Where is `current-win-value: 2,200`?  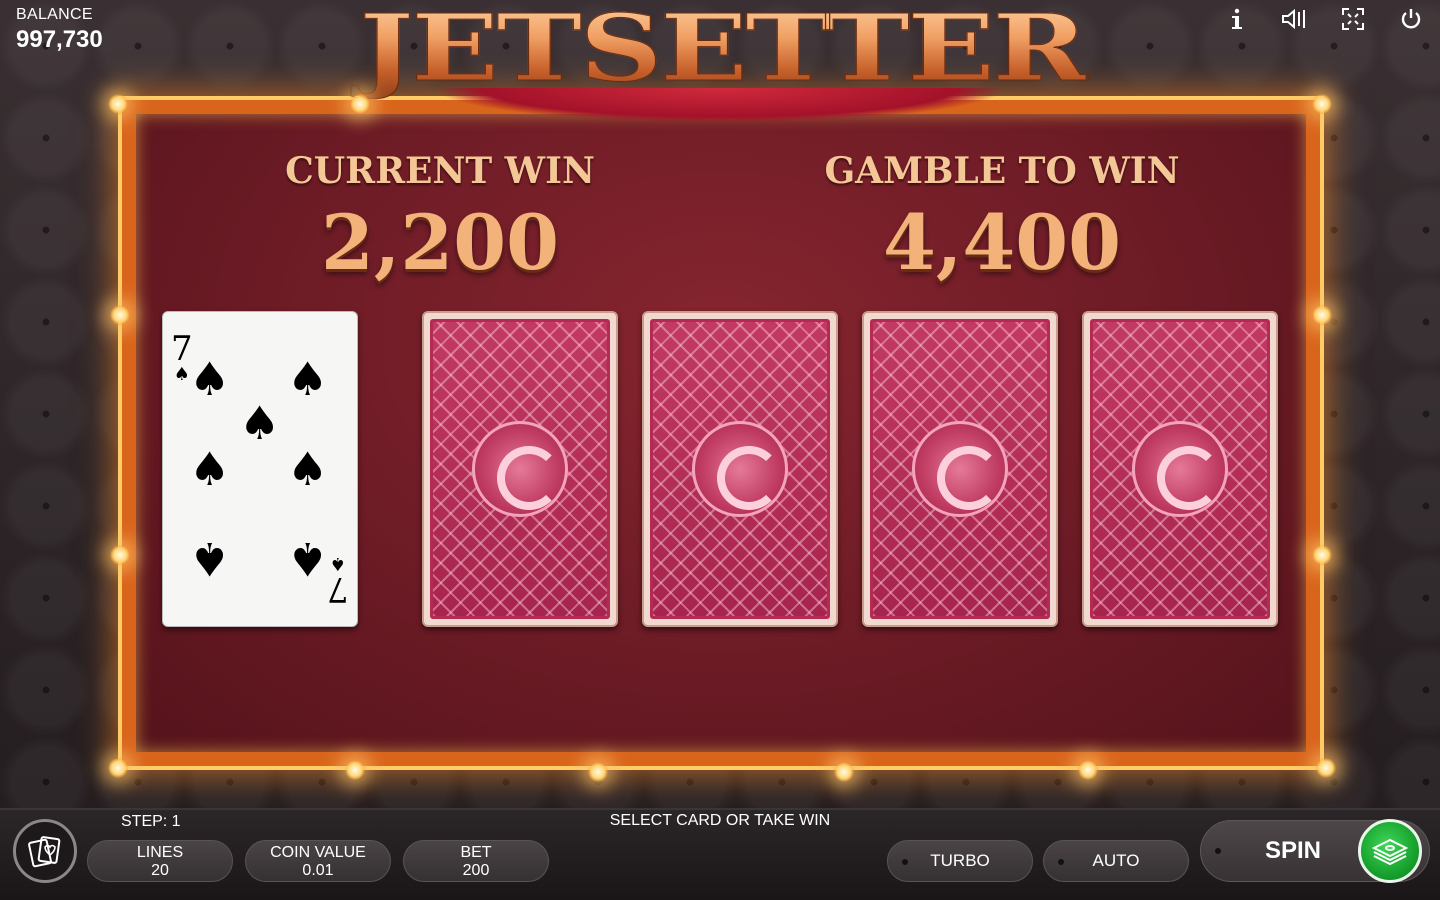
current-win-value: 2,200 is located at coordinates (440, 242).